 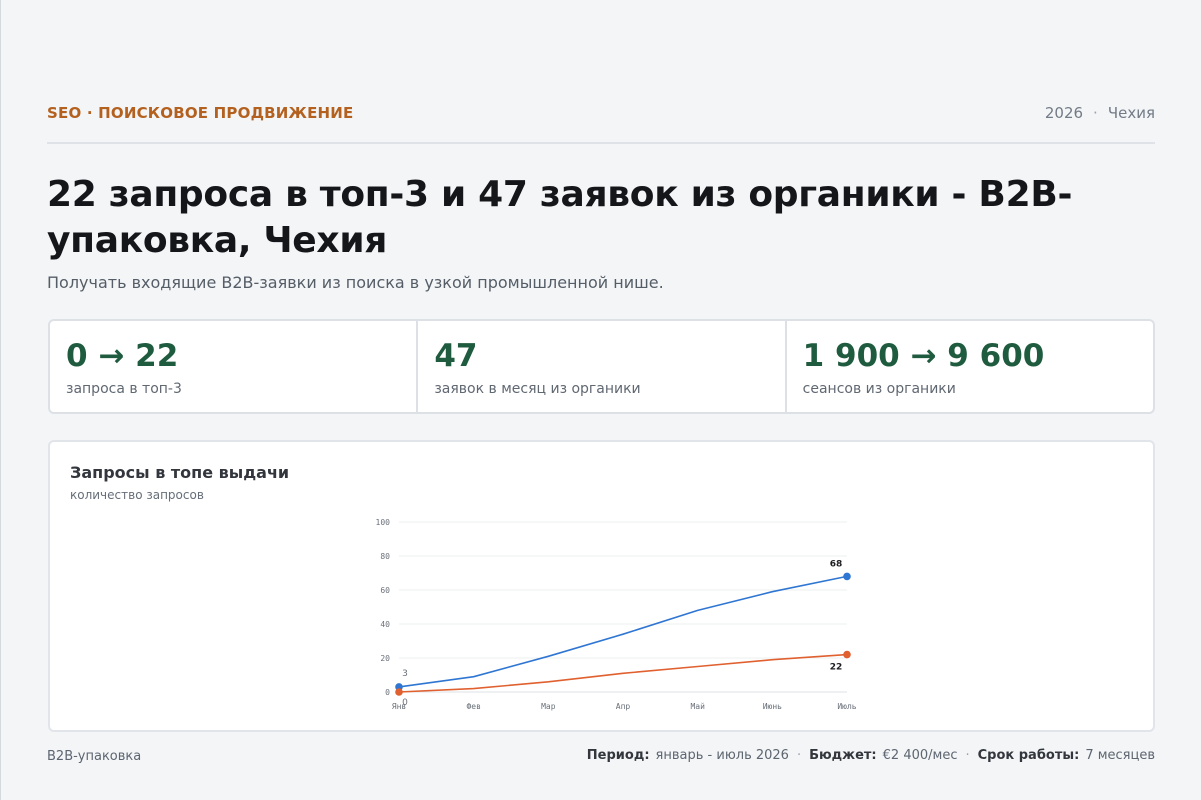 I want to click on stat-label: заявок в месяц из органики, so click(x=537, y=389).